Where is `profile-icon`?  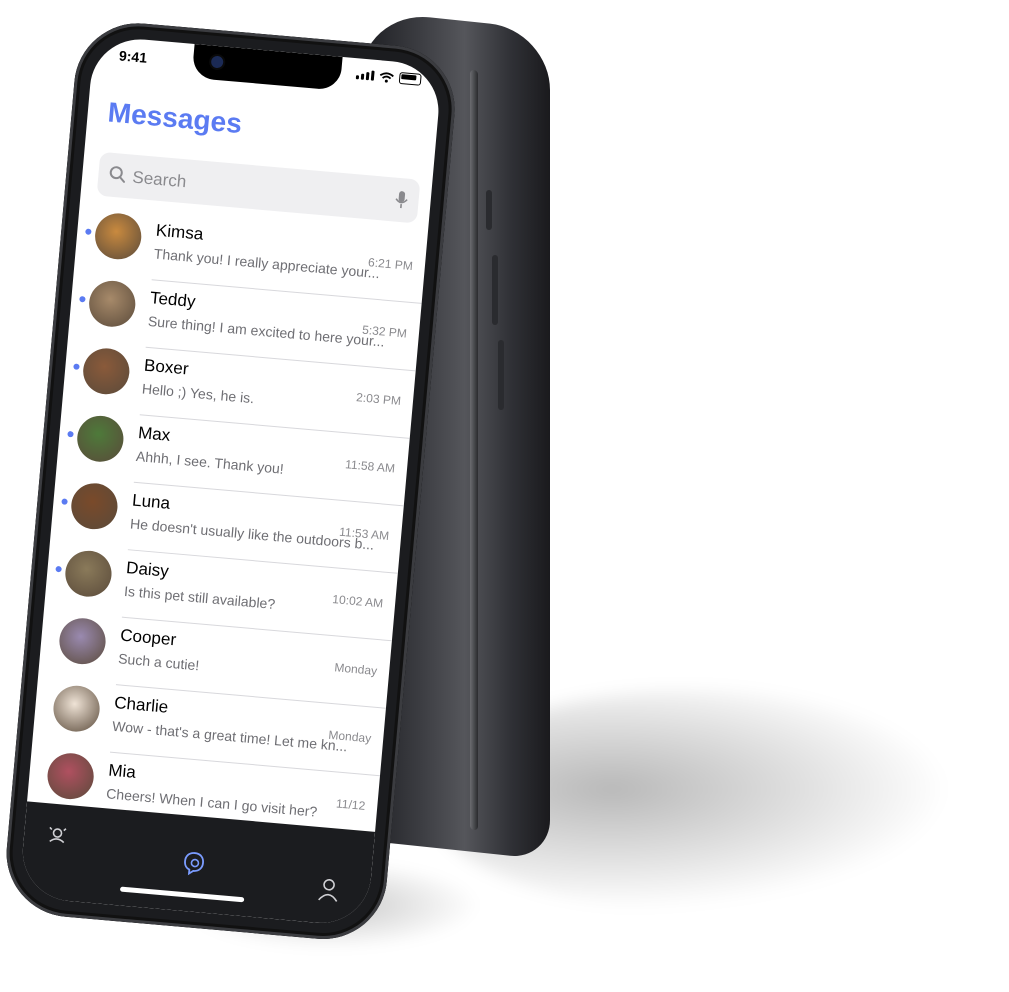 profile-icon is located at coordinates (329, 890).